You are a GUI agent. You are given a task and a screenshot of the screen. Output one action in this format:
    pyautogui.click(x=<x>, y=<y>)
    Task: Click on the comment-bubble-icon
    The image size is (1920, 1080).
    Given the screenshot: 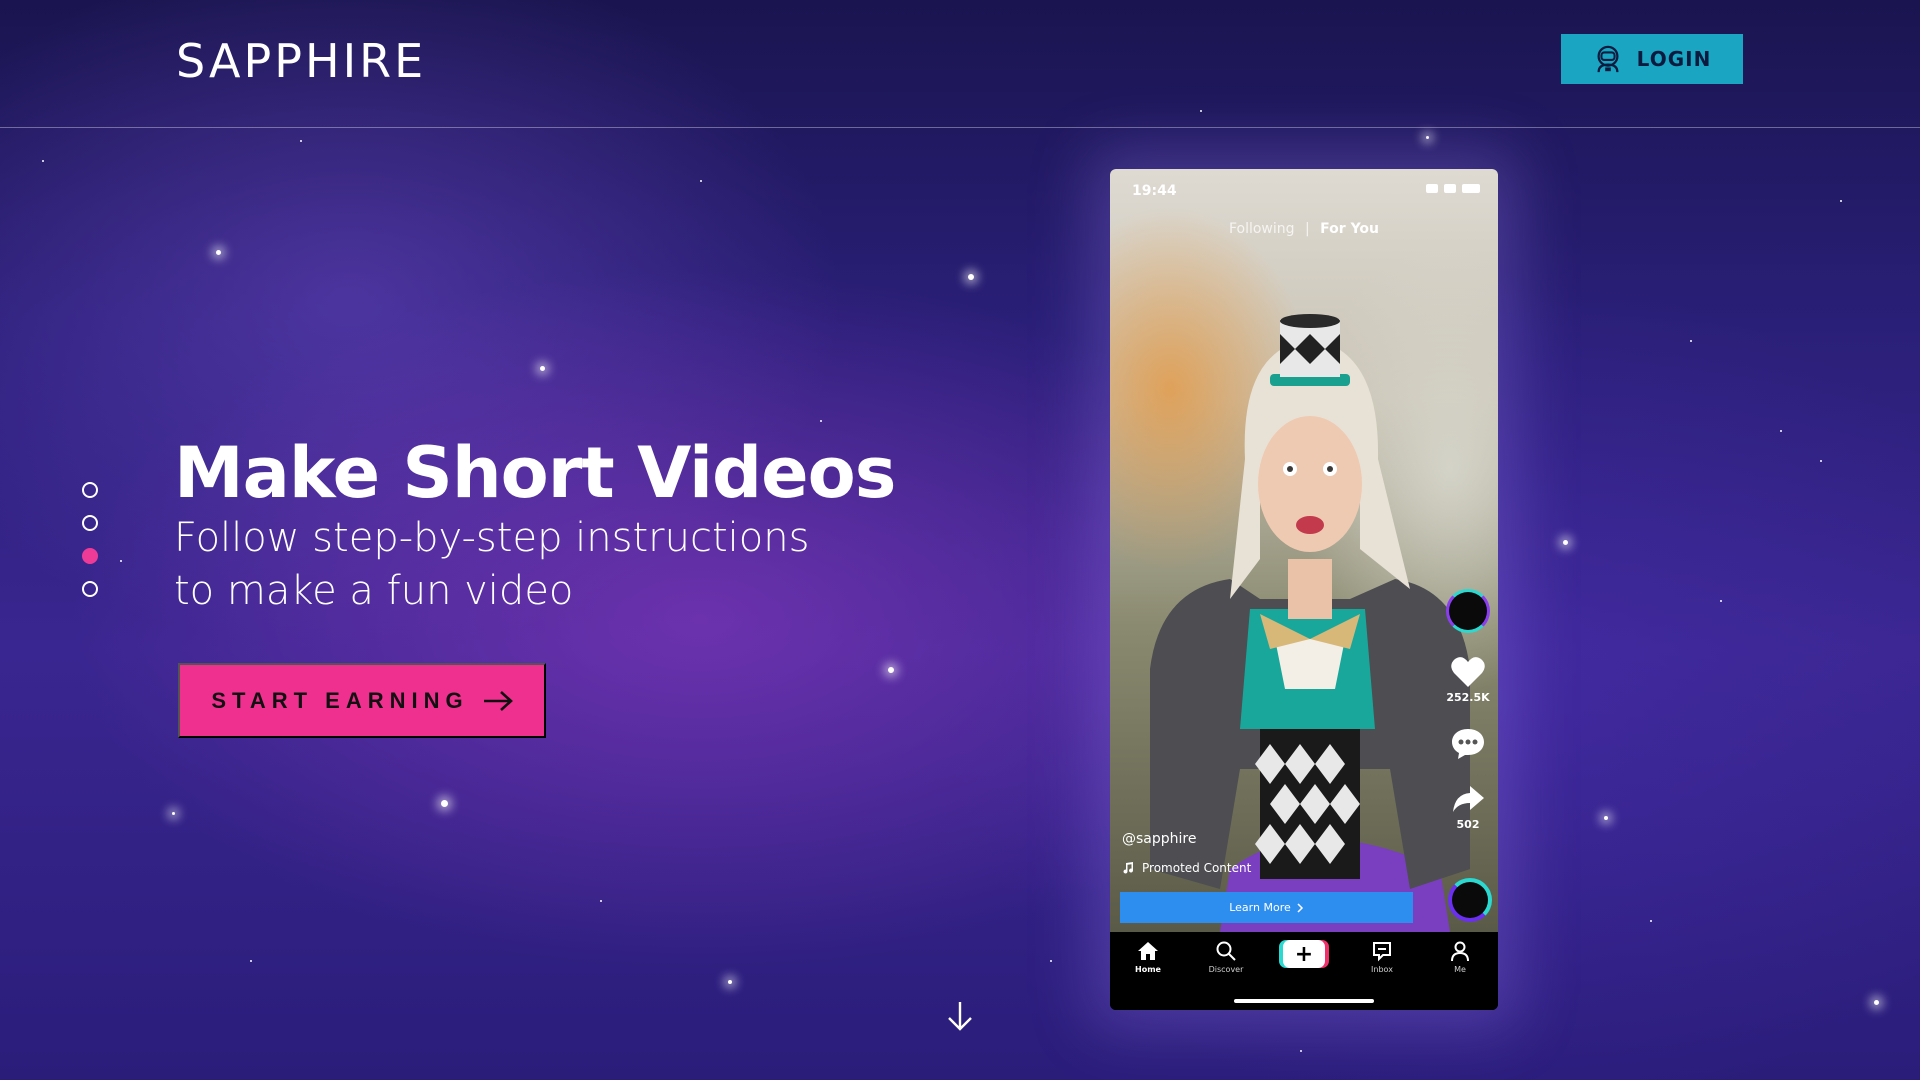 What is the action you would take?
    pyautogui.click(x=1468, y=744)
    